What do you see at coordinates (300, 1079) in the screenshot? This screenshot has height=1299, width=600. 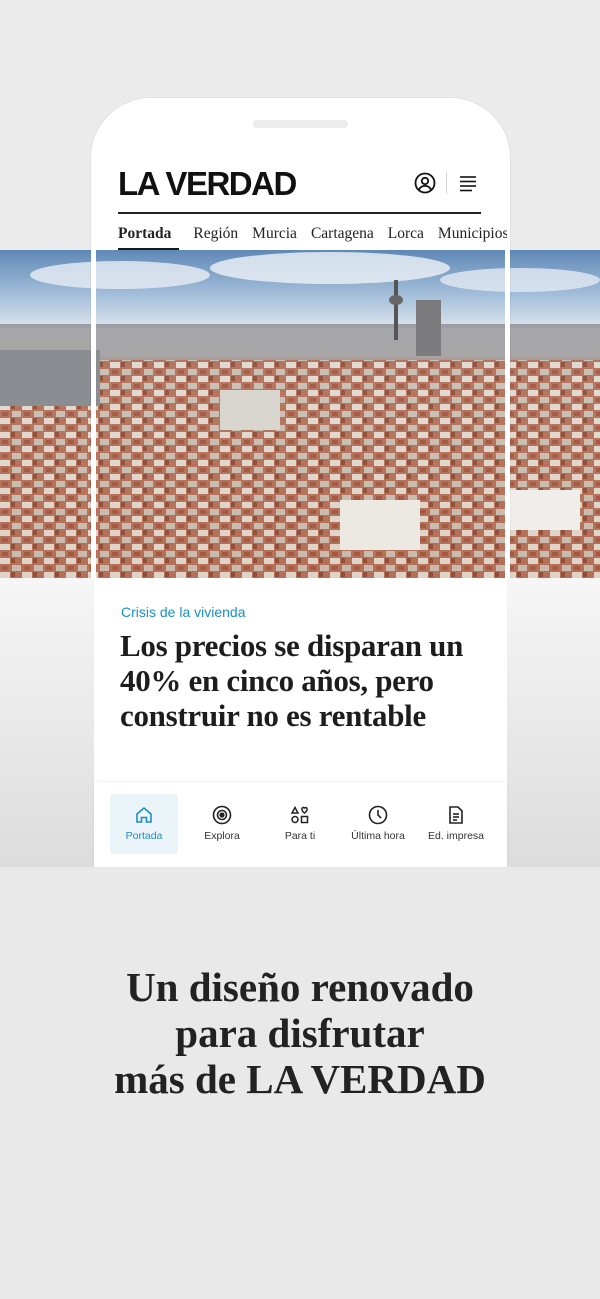 I see `tagline-line-3: más de LA VERDAD` at bounding box center [300, 1079].